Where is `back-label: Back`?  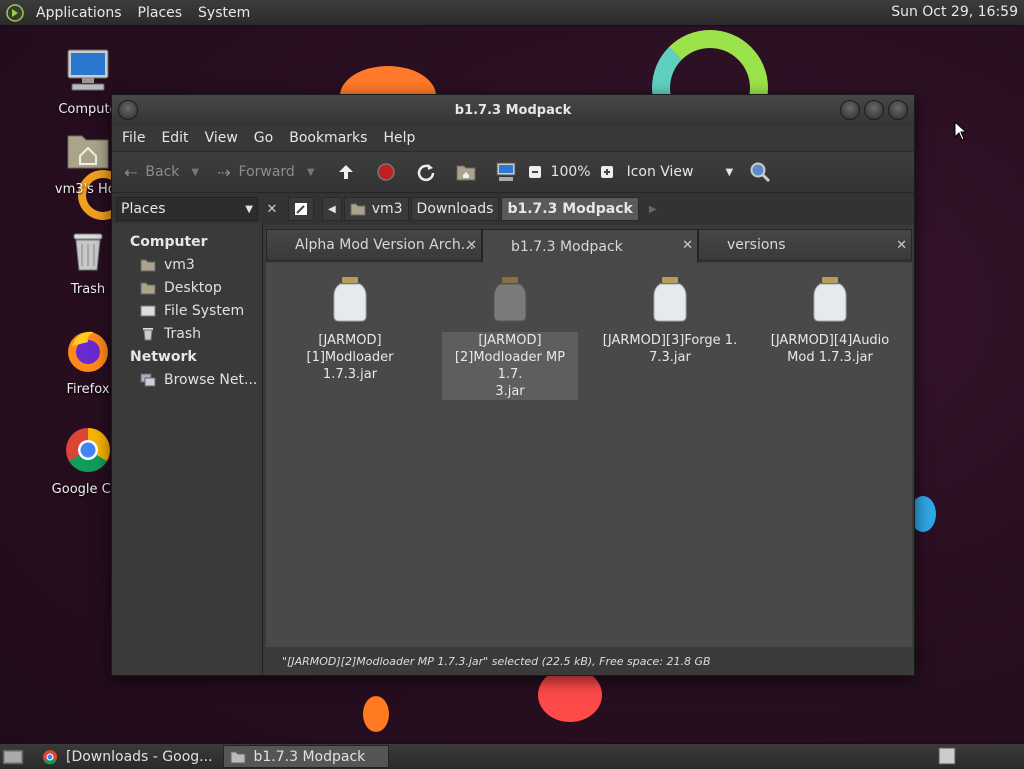 back-label: Back is located at coordinates (162, 172).